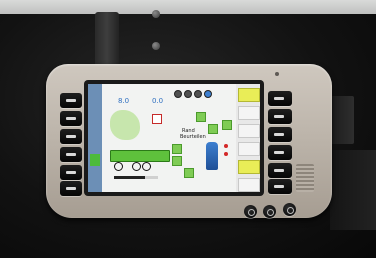 The width and height of the screenshot is (376, 258). I want to click on bottom-button-right, so click(289, 209).